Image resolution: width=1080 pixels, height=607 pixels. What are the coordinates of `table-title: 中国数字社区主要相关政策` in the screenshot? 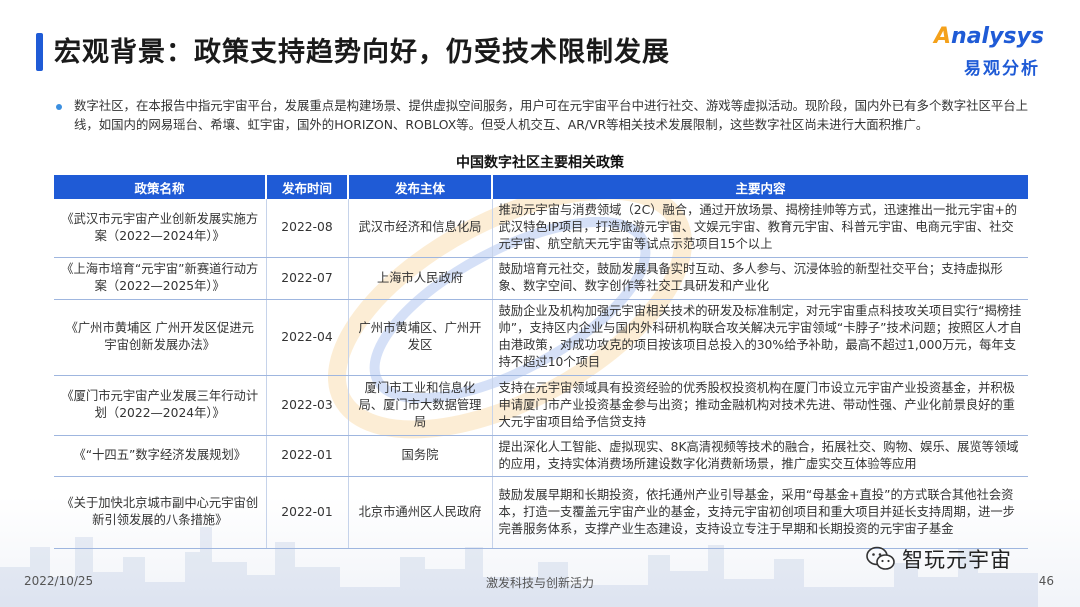 It's located at (540, 163).